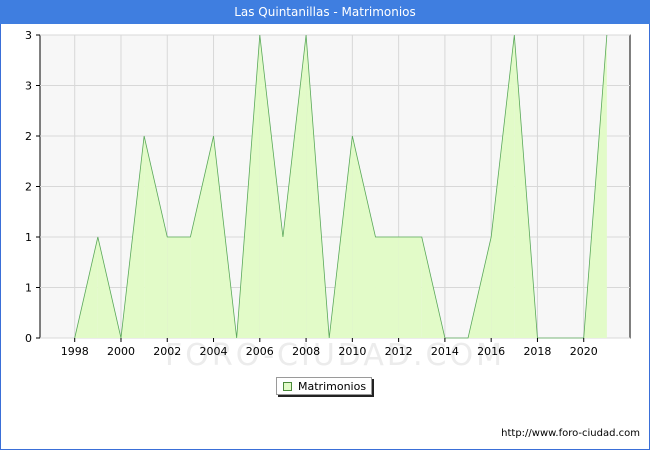  I want to click on legend: Matrimonios, so click(324, 386).